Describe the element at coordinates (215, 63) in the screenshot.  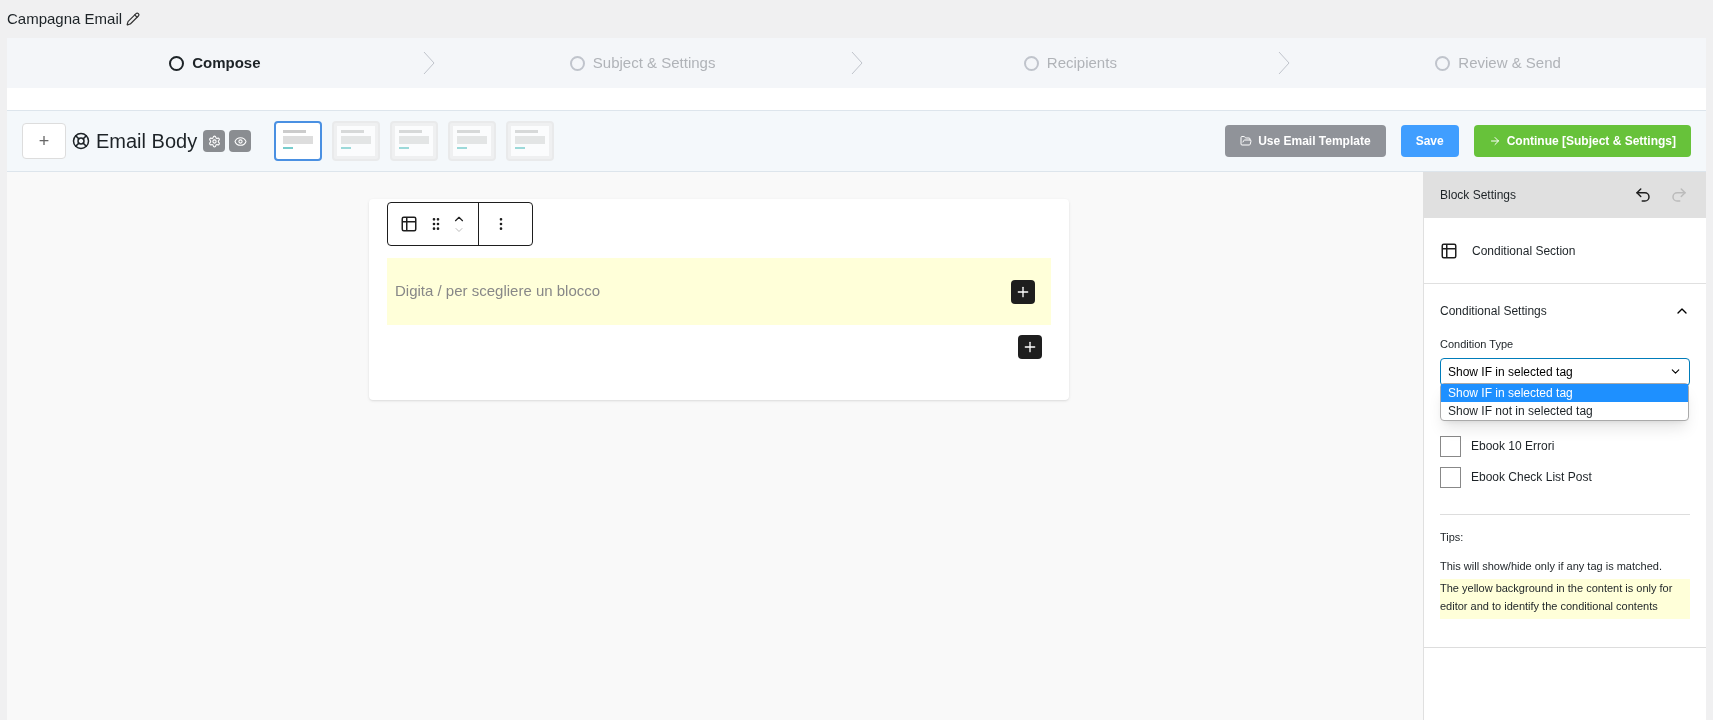
I see `step-tab: Compose` at that location.